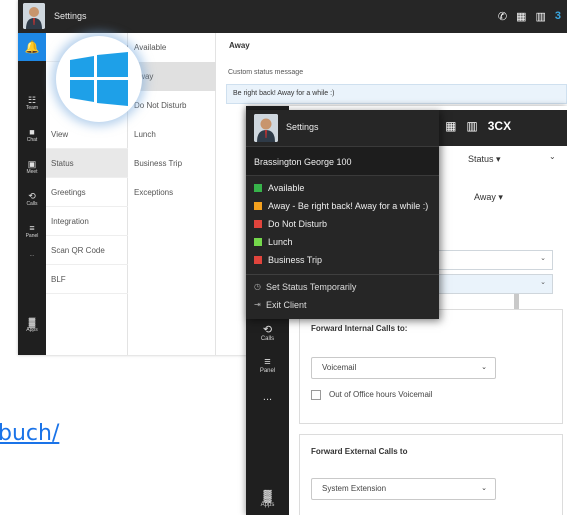  What do you see at coordinates (354, 488) in the screenshot?
I see `select-value: System Extension` at bounding box center [354, 488].